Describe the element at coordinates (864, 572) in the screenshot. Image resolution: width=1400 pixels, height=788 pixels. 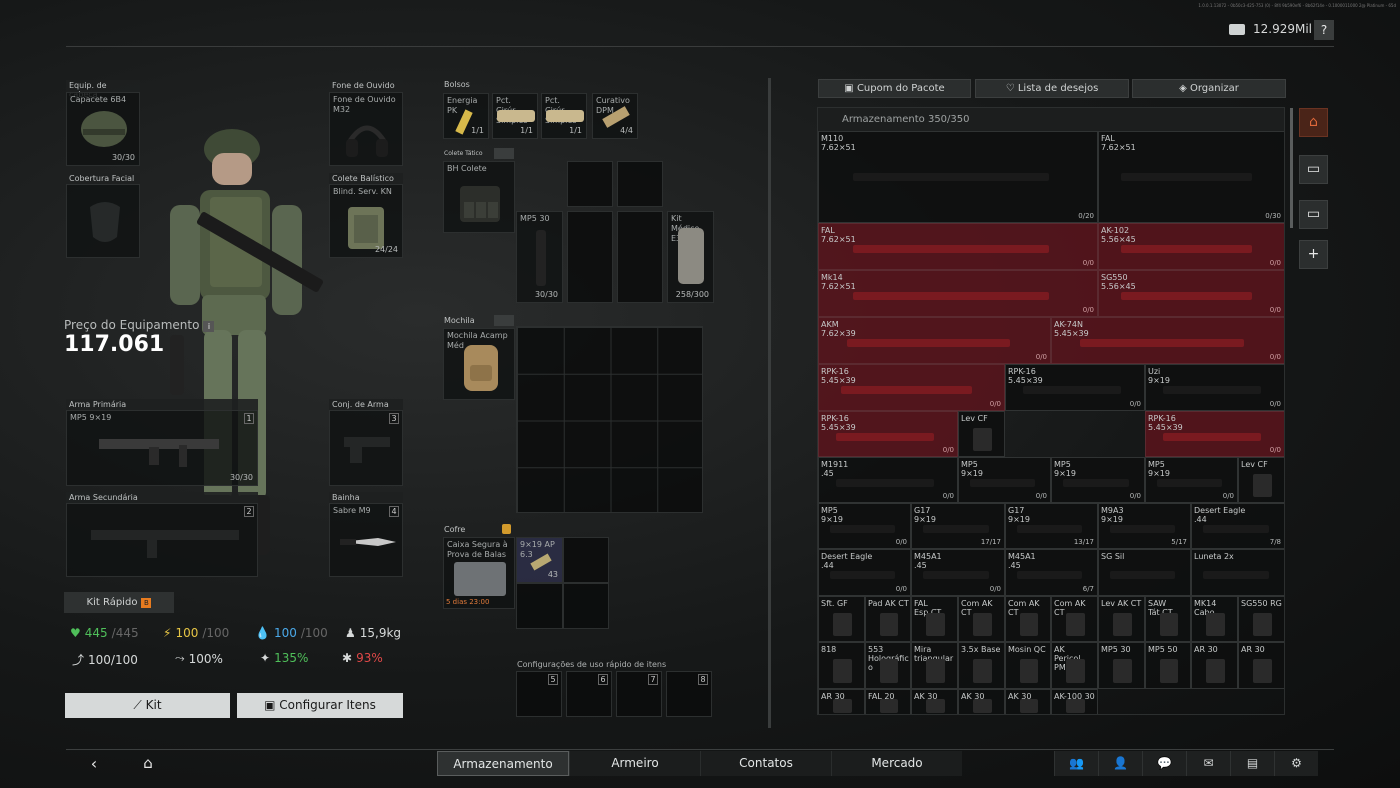
I see `stash-item: Desert Eagle .44 0/0` at that location.